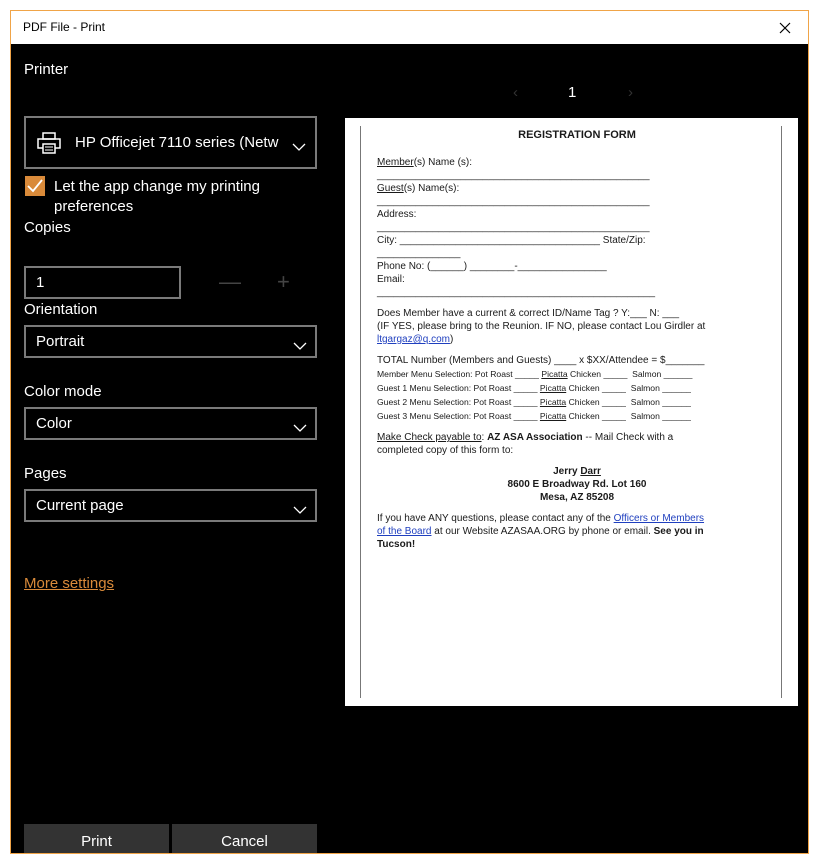 The image size is (813, 854). Describe the element at coordinates (46, 69) in the screenshot. I see `printer-label: Printer` at that location.